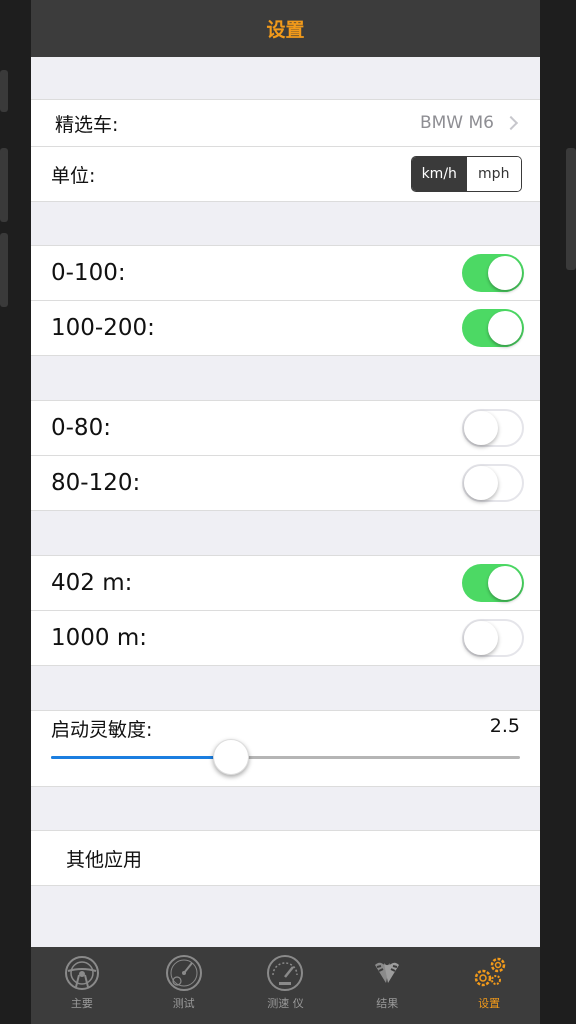 The height and width of the screenshot is (1024, 576). I want to click on sensitivity-slider-fill, so click(141, 757).